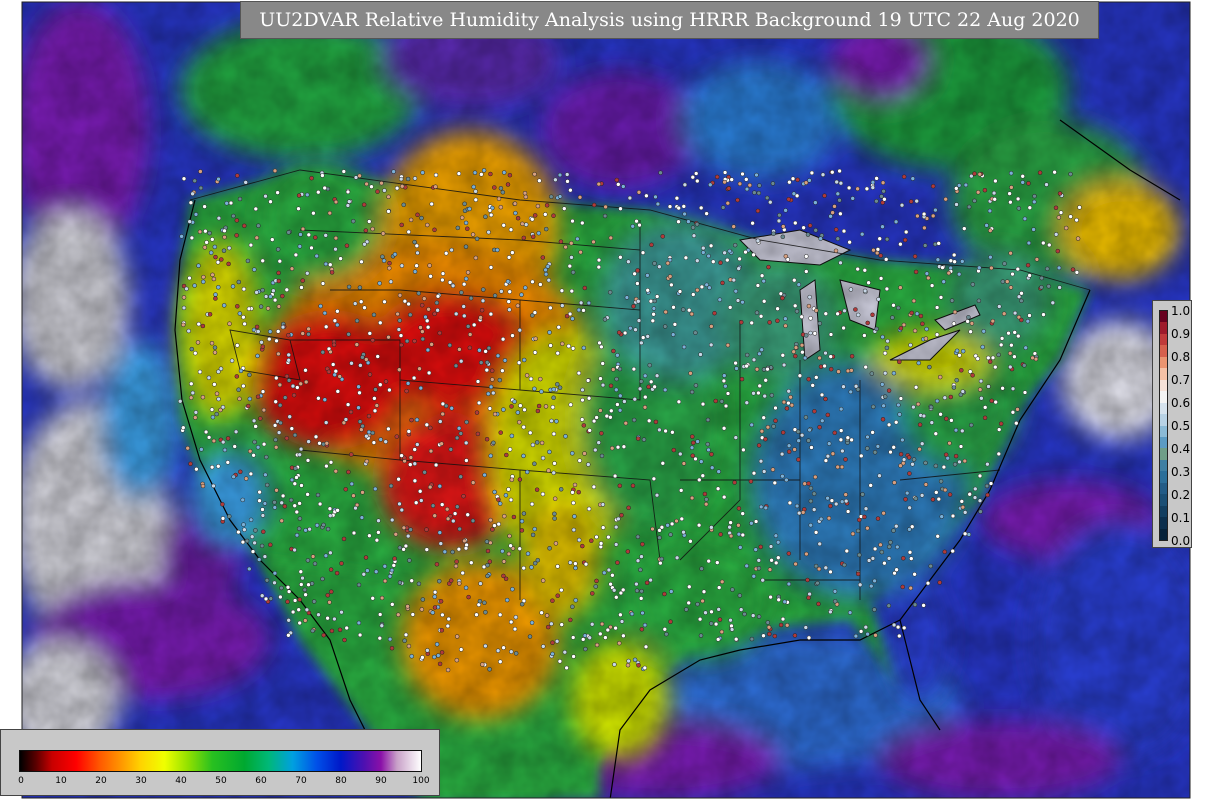  Describe the element at coordinates (1181, 334) in the screenshot. I see `obs-colorbar-label: 0.9` at that location.